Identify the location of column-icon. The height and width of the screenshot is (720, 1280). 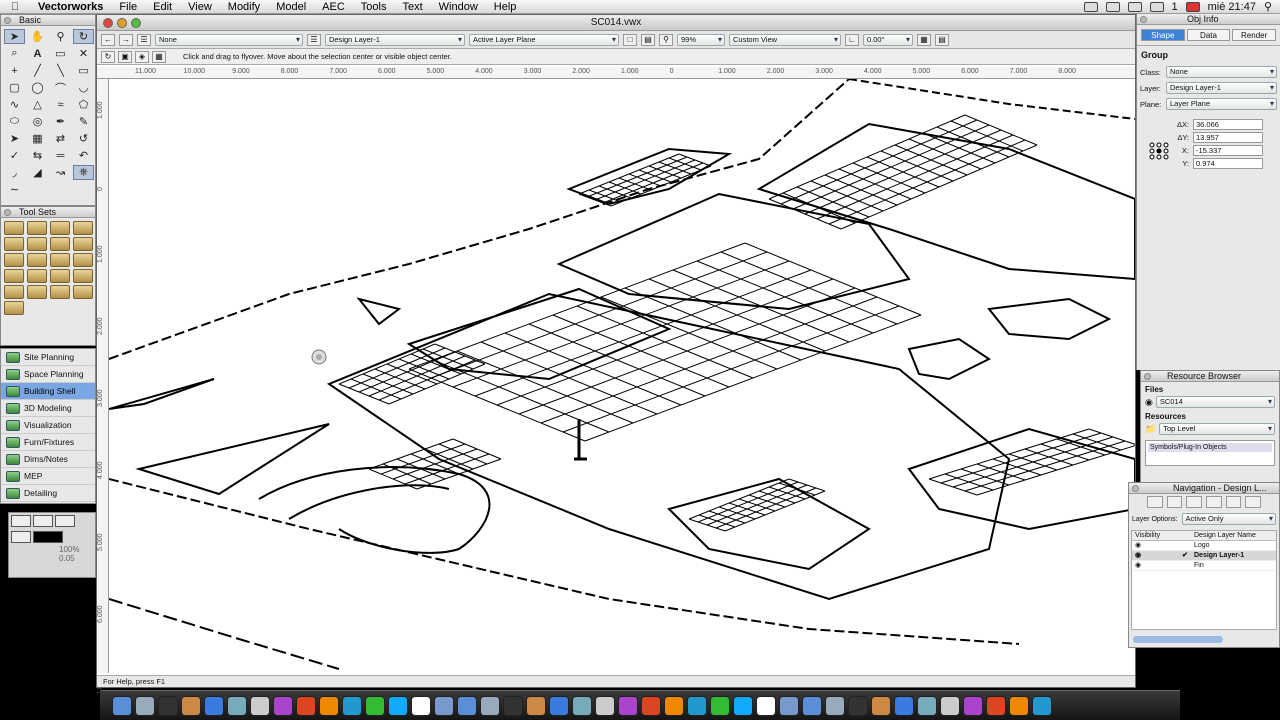
(83, 228).